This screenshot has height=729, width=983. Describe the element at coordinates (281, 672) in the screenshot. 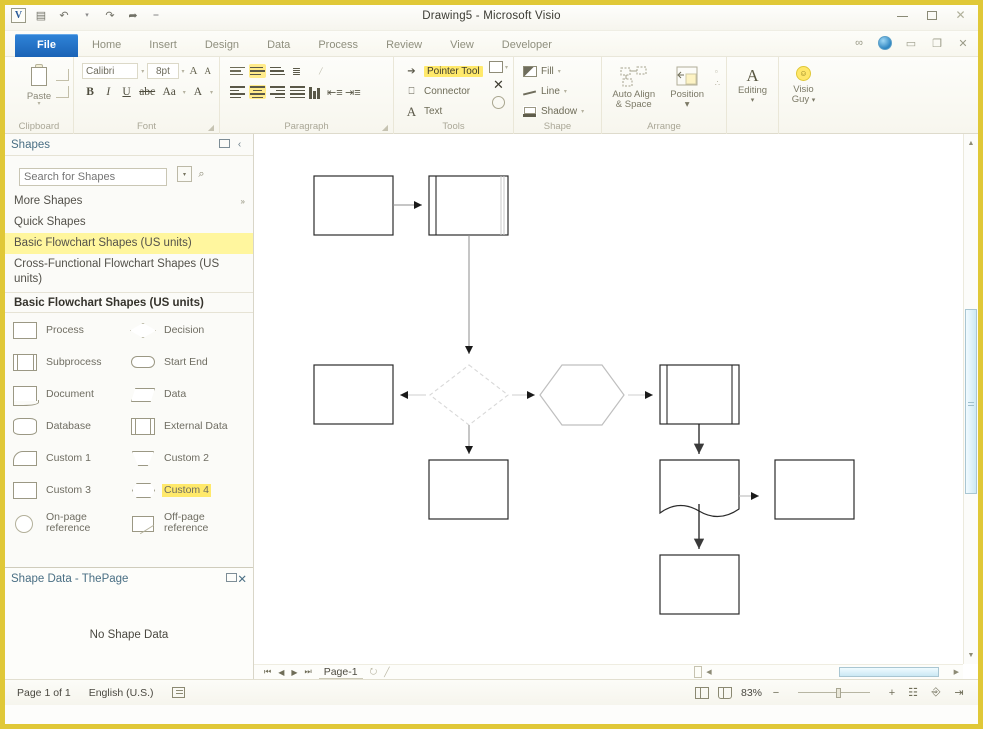

I see `previous-page-button: ◀` at that location.